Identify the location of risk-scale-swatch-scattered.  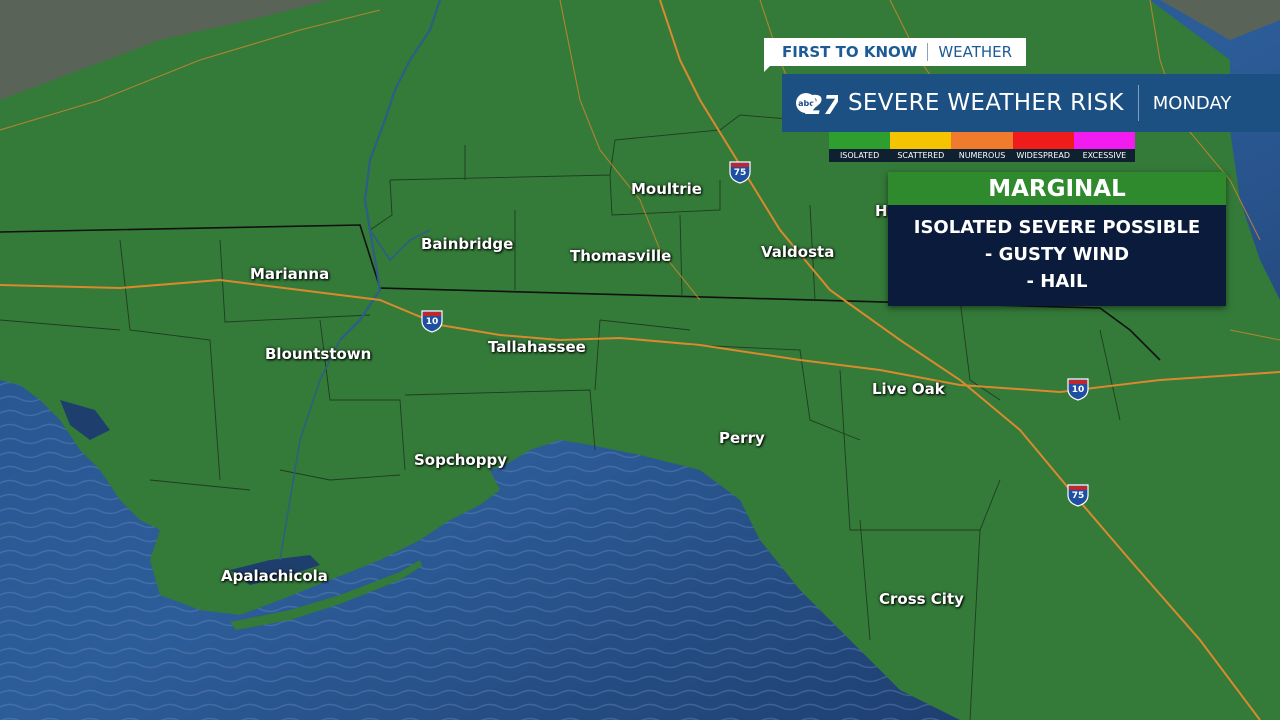
(921, 140).